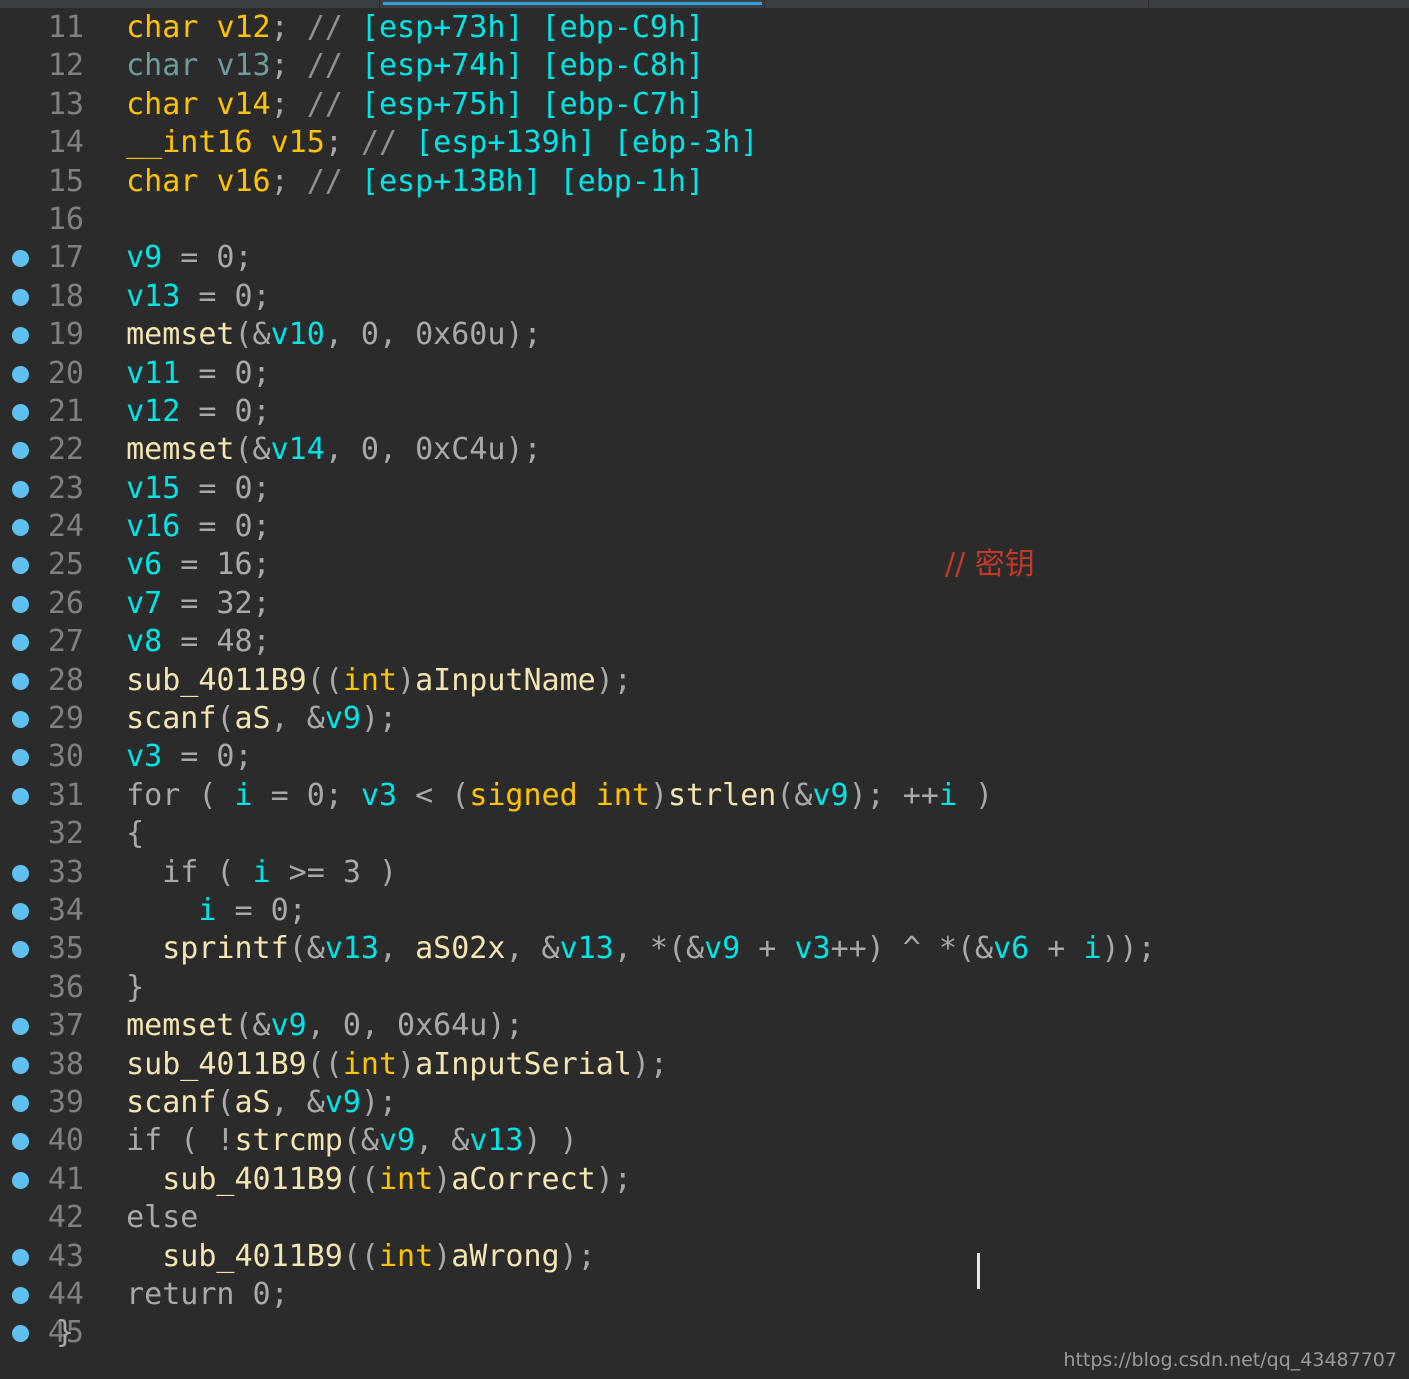  What do you see at coordinates (45, 1295) in the screenshot?
I see `editor-gutter: 44` at bounding box center [45, 1295].